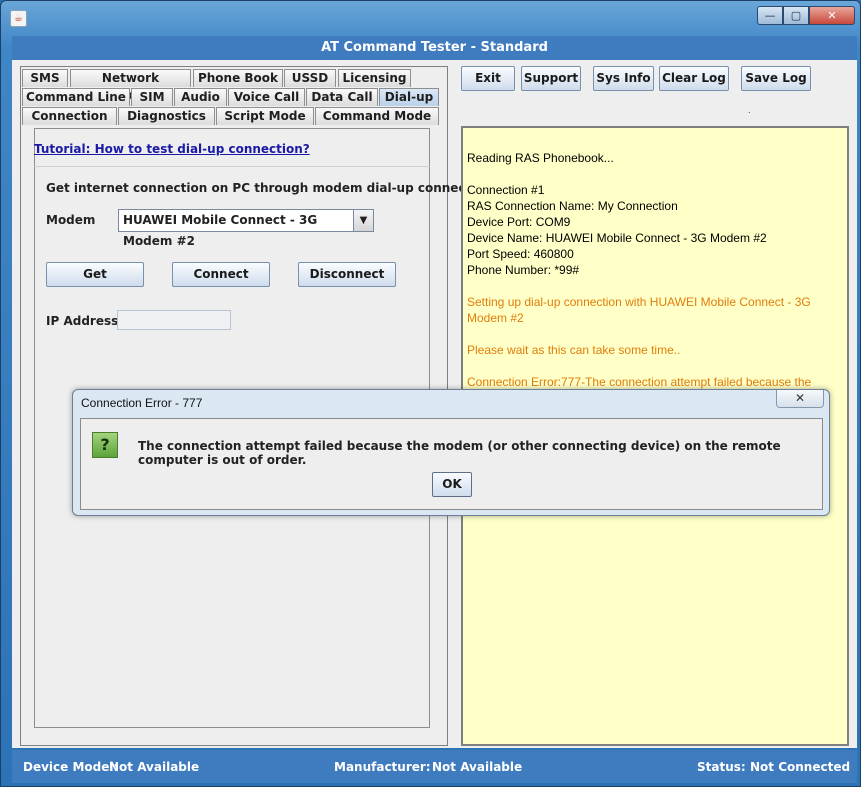 This screenshot has width=861, height=787. I want to click on disconnect-button: Disconnect, so click(347, 274).